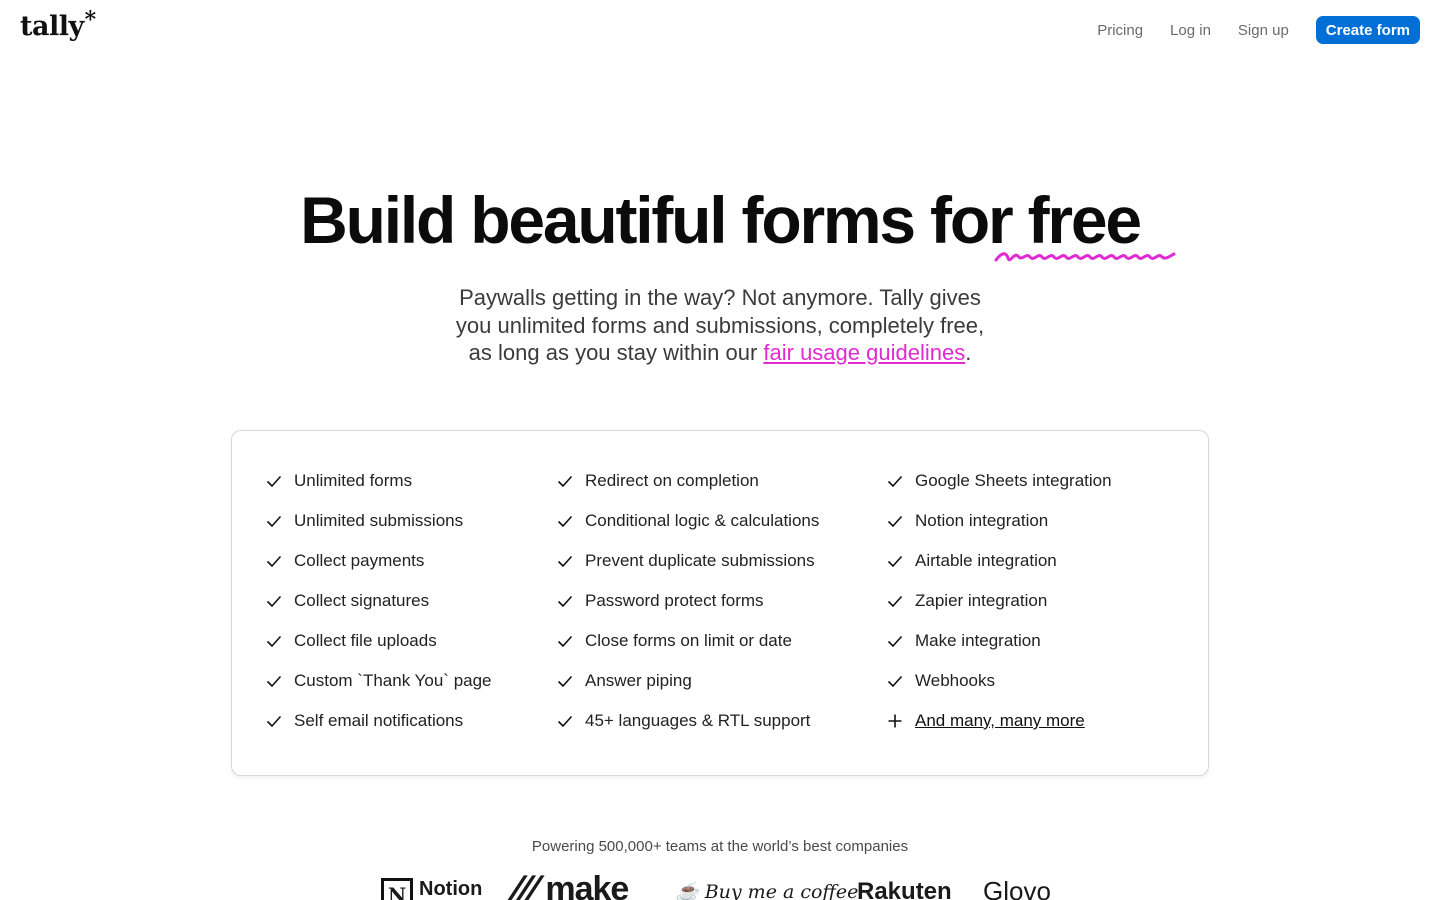 The image size is (1440, 900). Describe the element at coordinates (955, 680) in the screenshot. I see `feature-label: Webhooks` at that location.